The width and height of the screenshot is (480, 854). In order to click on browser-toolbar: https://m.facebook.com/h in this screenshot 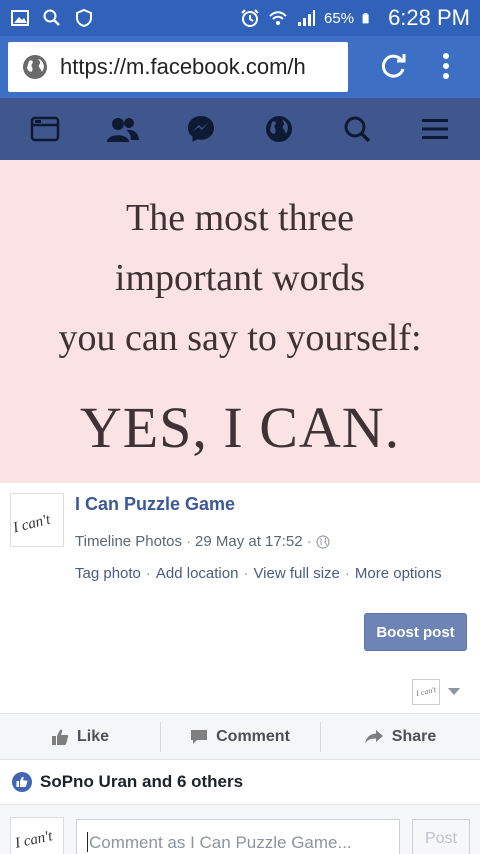, I will do `click(240, 67)`.